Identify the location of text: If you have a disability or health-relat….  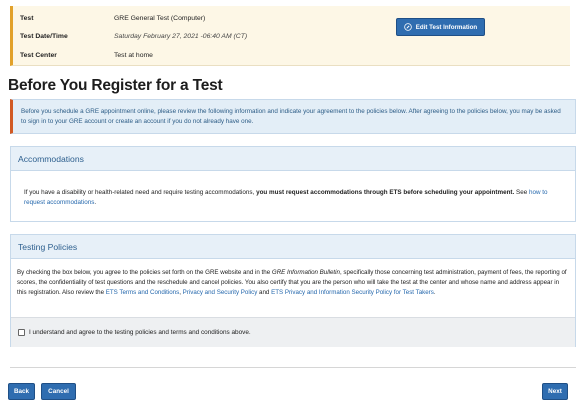
(140, 192).